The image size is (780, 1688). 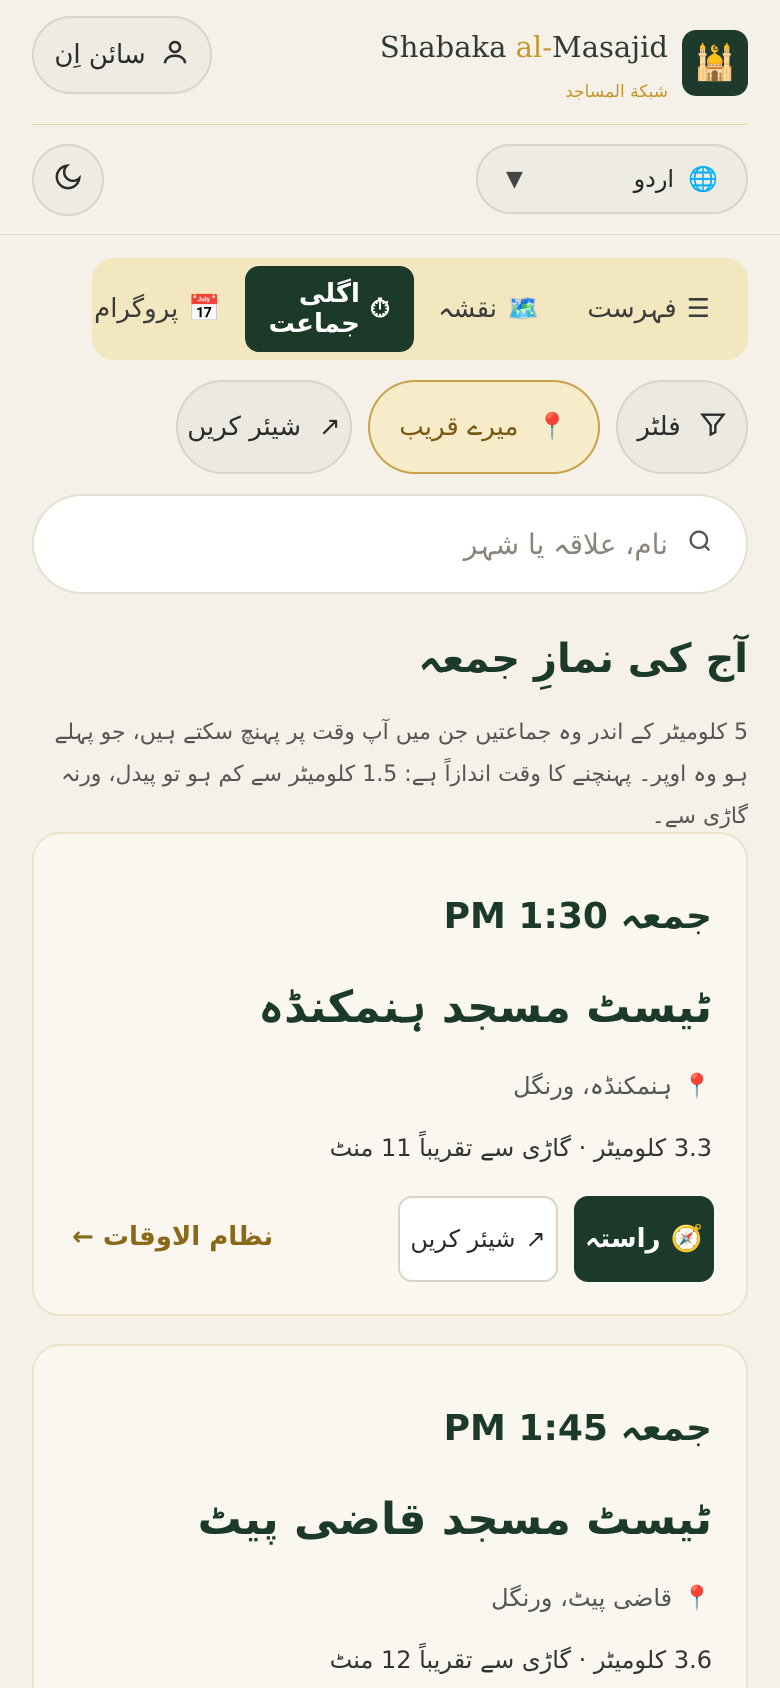 What do you see at coordinates (485, 1007) in the screenshot?
I see `mosque-name: ٹیسٹ مسجد ہنمکنڈہ` at bounding box center [485, 1007].